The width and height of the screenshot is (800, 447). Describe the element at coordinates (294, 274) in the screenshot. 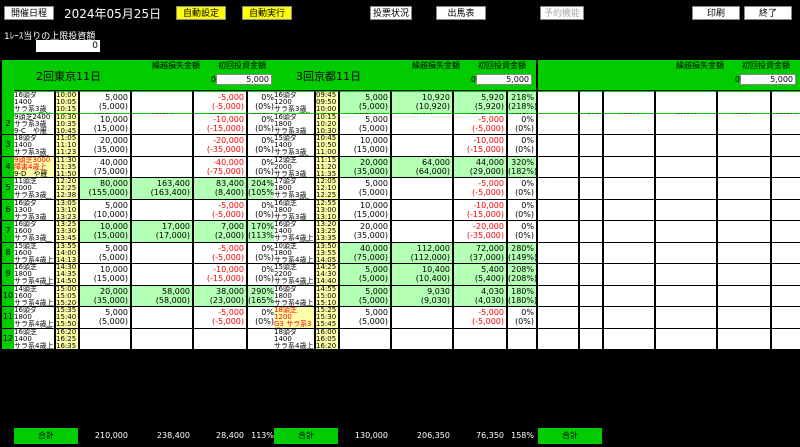

I see `race-info: 15頭芝2200サラ系4歳上15-B 標準` at that location.